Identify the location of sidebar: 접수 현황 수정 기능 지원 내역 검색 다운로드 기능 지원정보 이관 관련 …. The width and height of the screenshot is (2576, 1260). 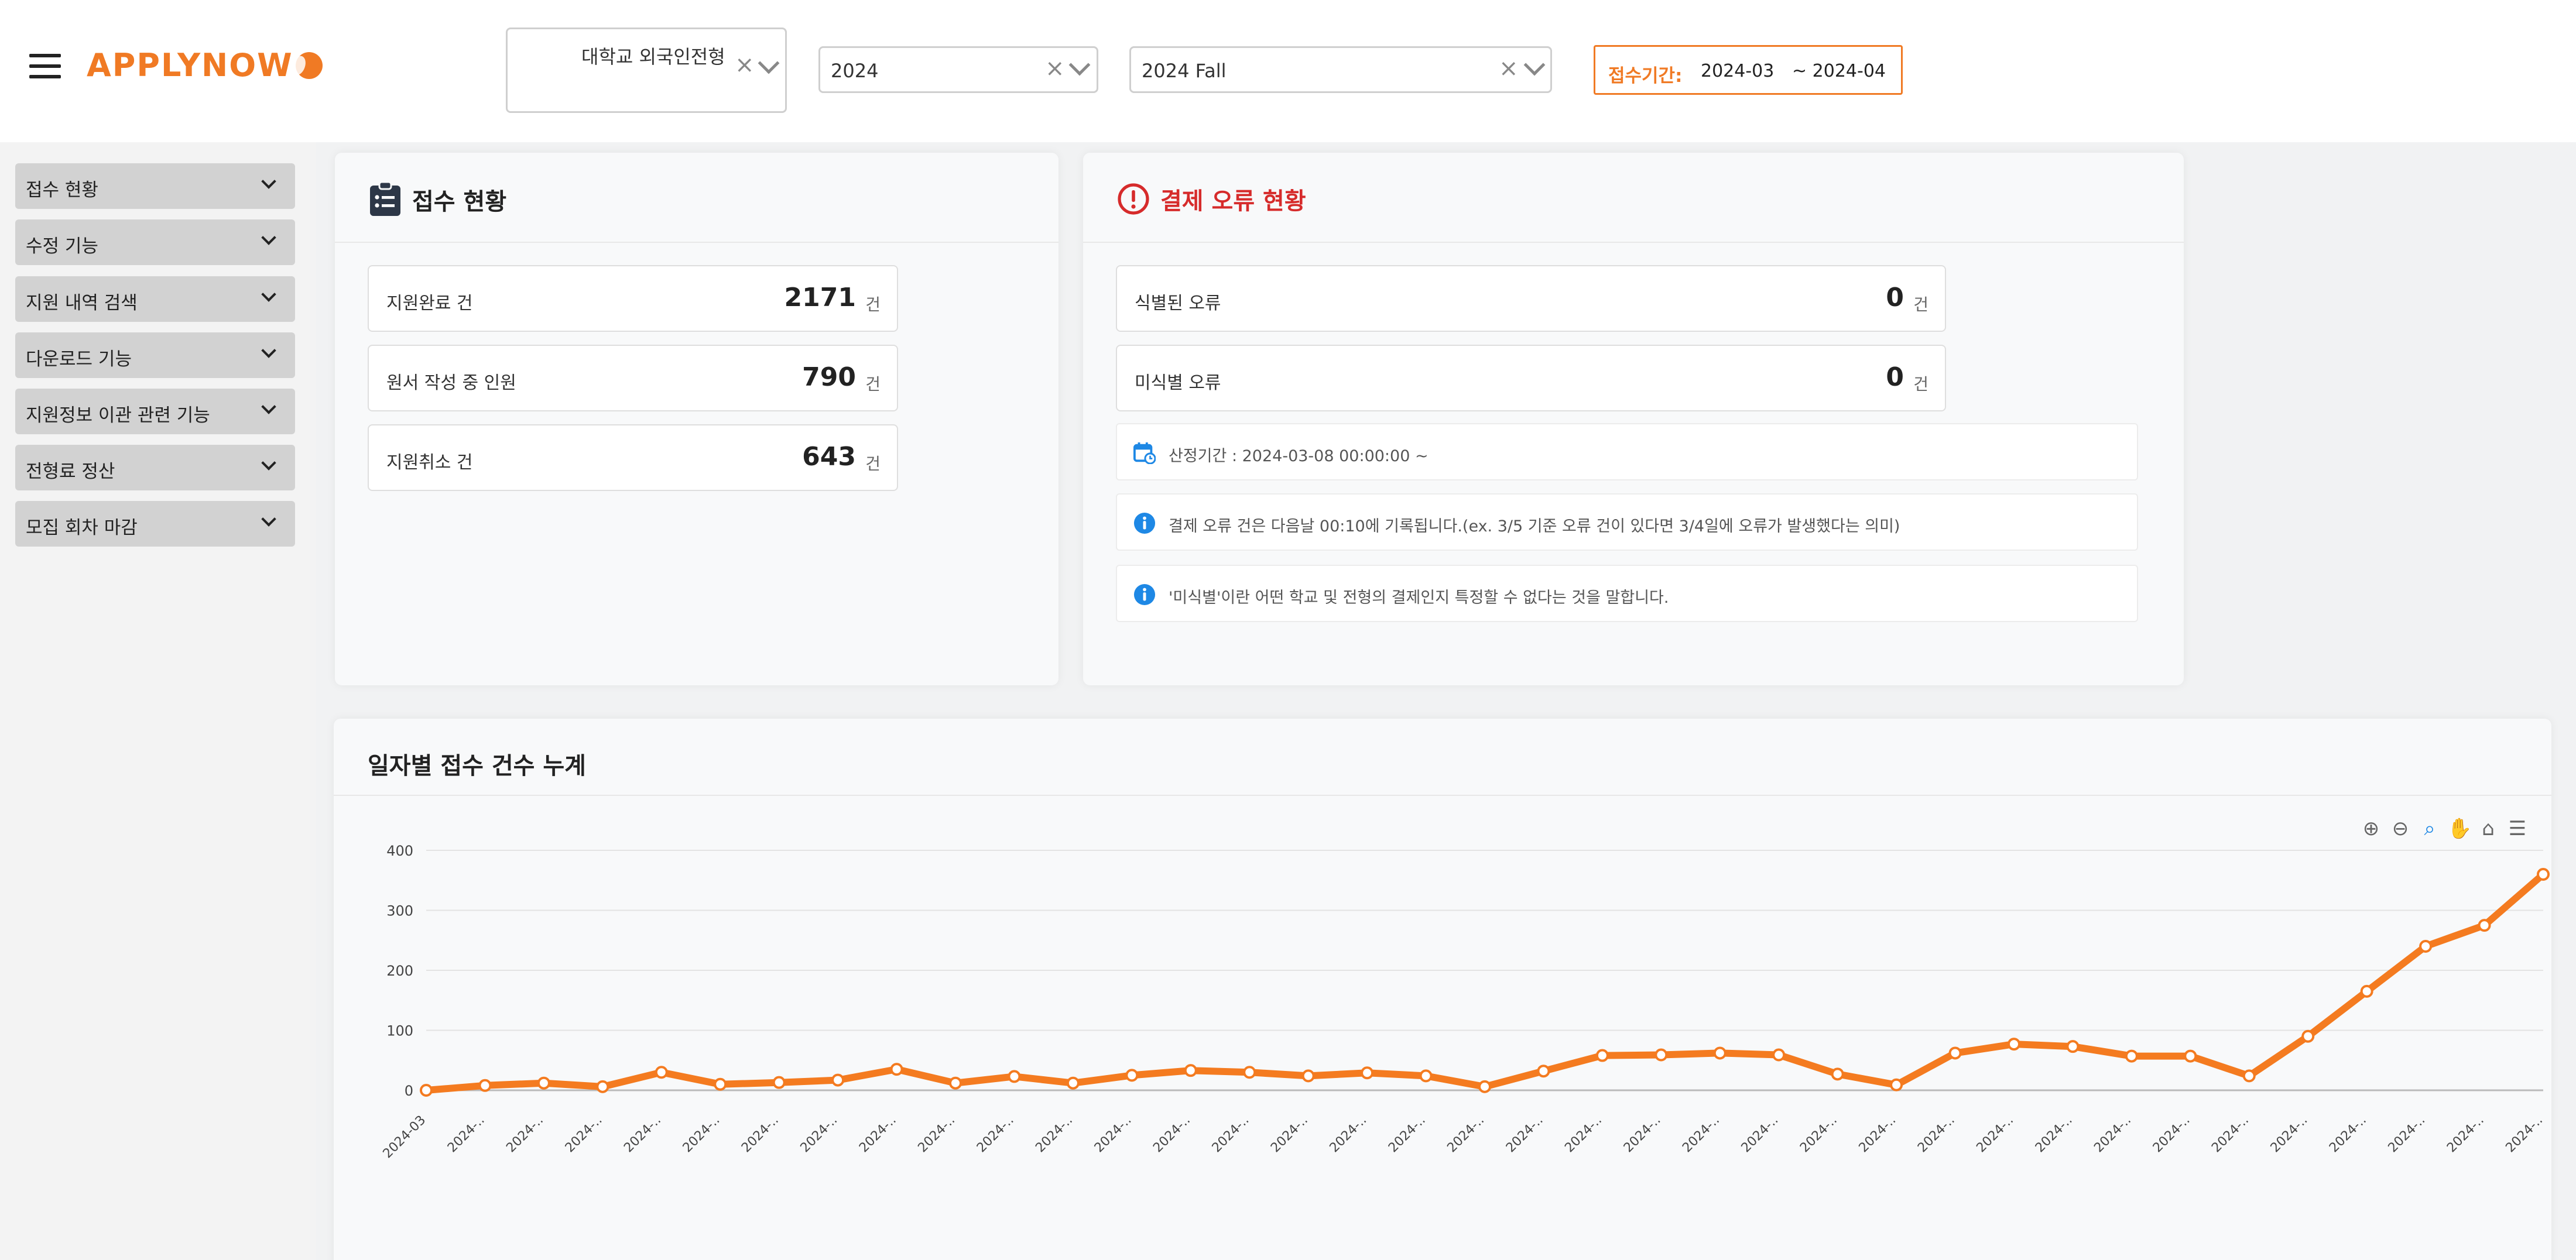
(158, 701).